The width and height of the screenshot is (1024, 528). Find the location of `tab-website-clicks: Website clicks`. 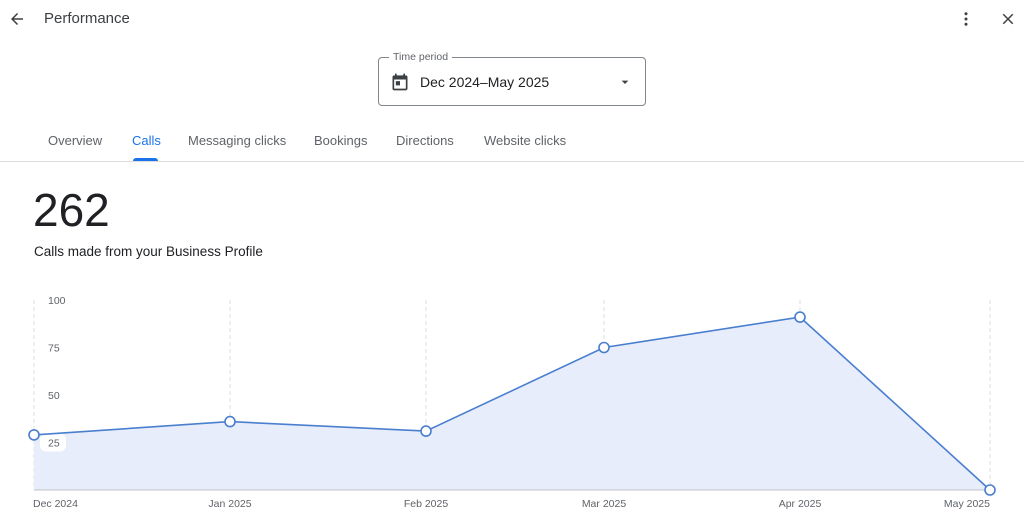

tab-website-clicks: Website clicks is located at coordinates (525, 140).